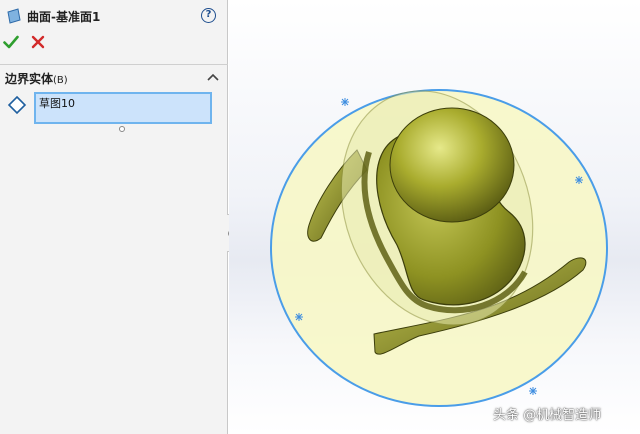  What do you see at coordinates (114, 64) in the screenshot?
I see `section-divider` at bounding box center [114, 64].